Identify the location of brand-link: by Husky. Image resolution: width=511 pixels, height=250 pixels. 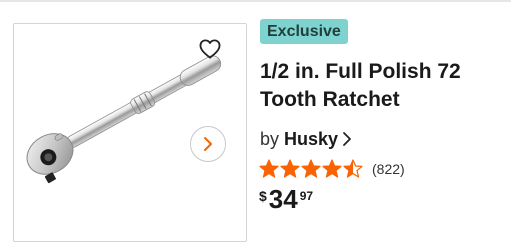
(306, 139).